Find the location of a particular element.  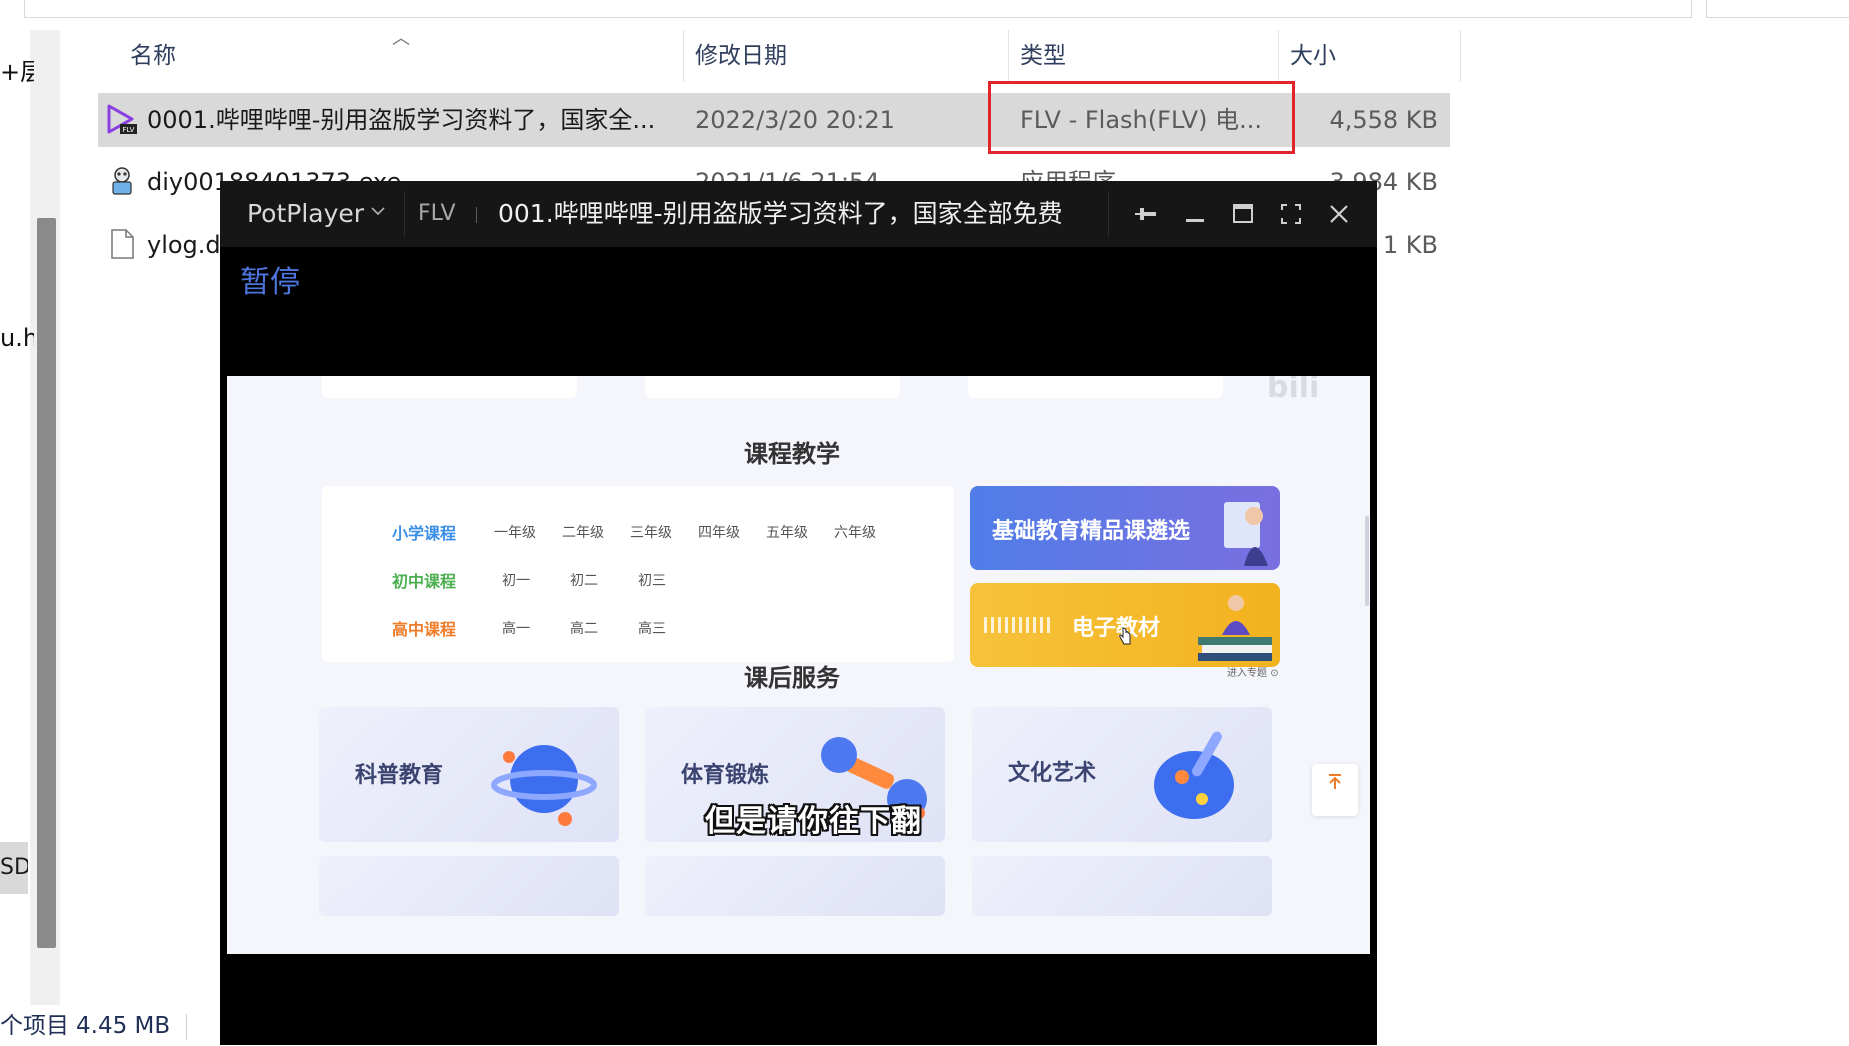

grade-link: 四年级 is located at coordinates (719, 532).